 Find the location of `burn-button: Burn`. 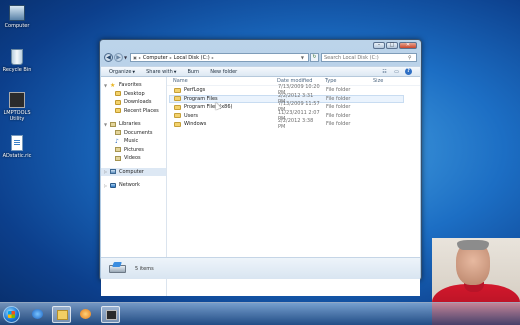

burn-button: Burn is located at coordinates (193, 72).